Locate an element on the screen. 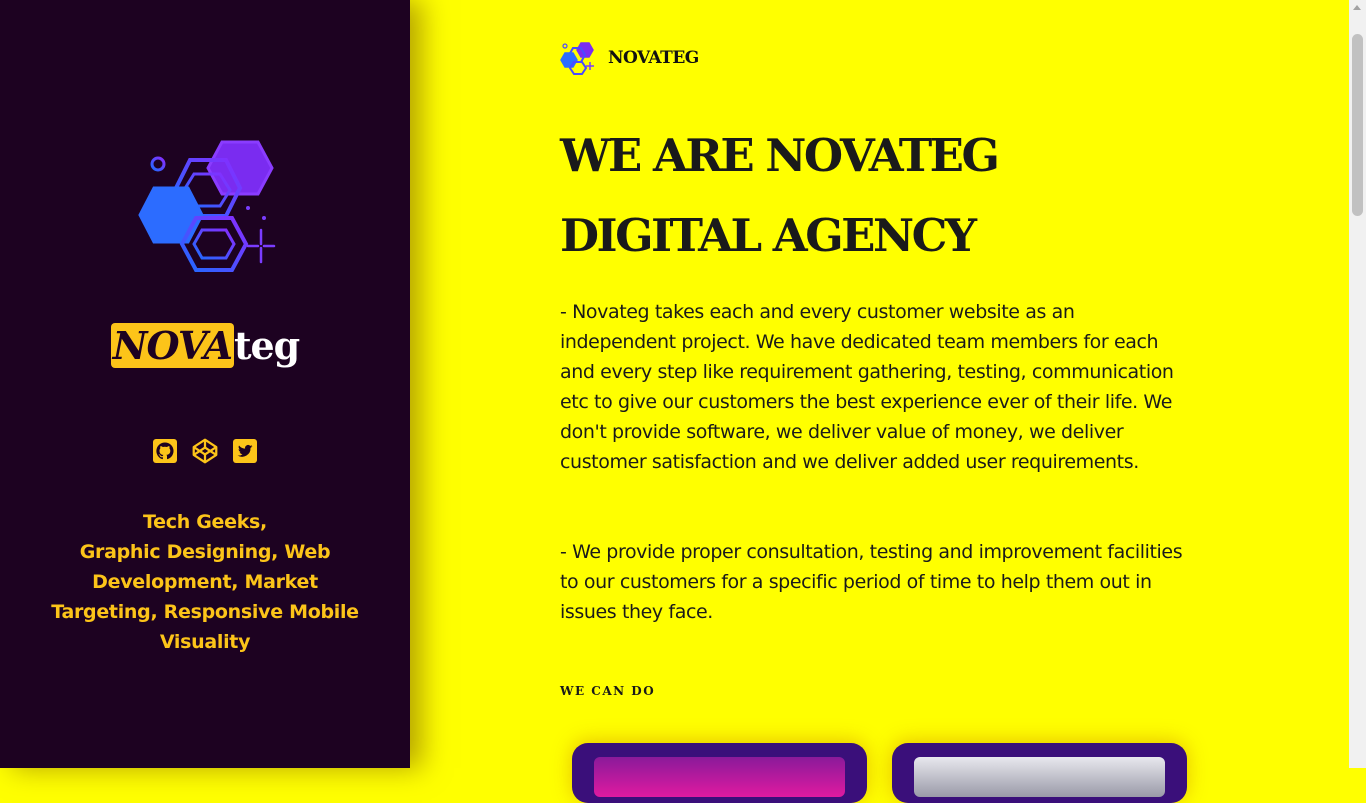 The width and height of the screenshot is (1366, 803). scrollbar-thumb is located at coordinates (1357, 125).